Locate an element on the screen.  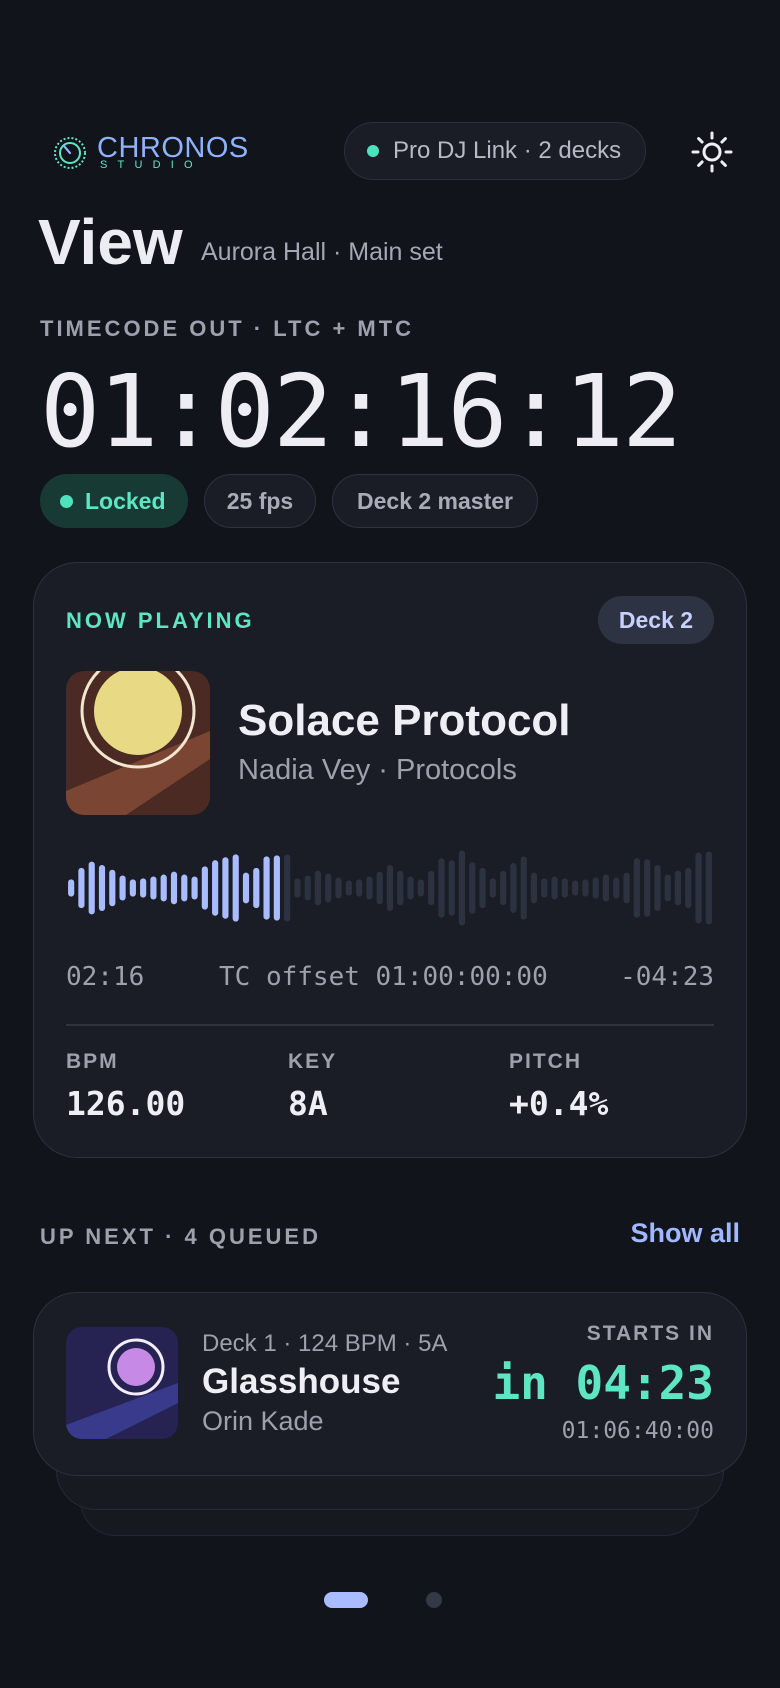
up-next-title: Glasshouse is located at coordinates (301, 1381).